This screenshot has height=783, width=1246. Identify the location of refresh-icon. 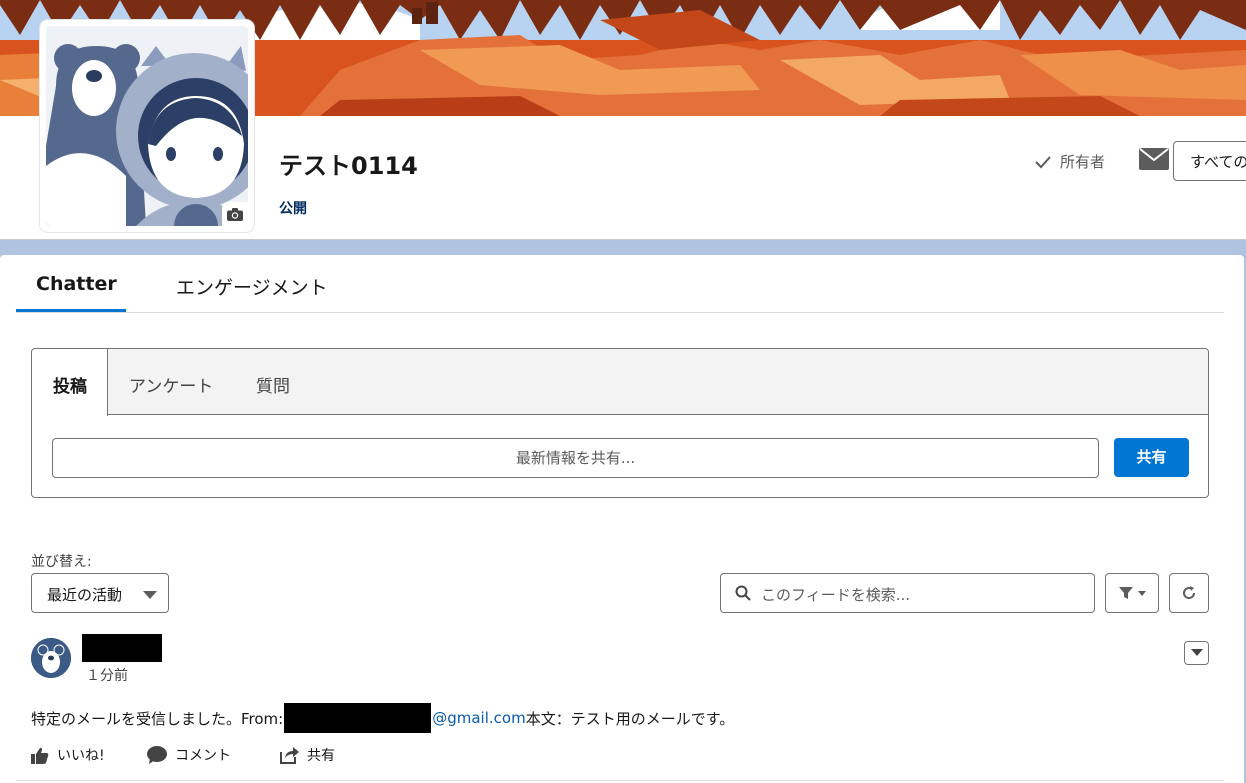
(1189, 592).